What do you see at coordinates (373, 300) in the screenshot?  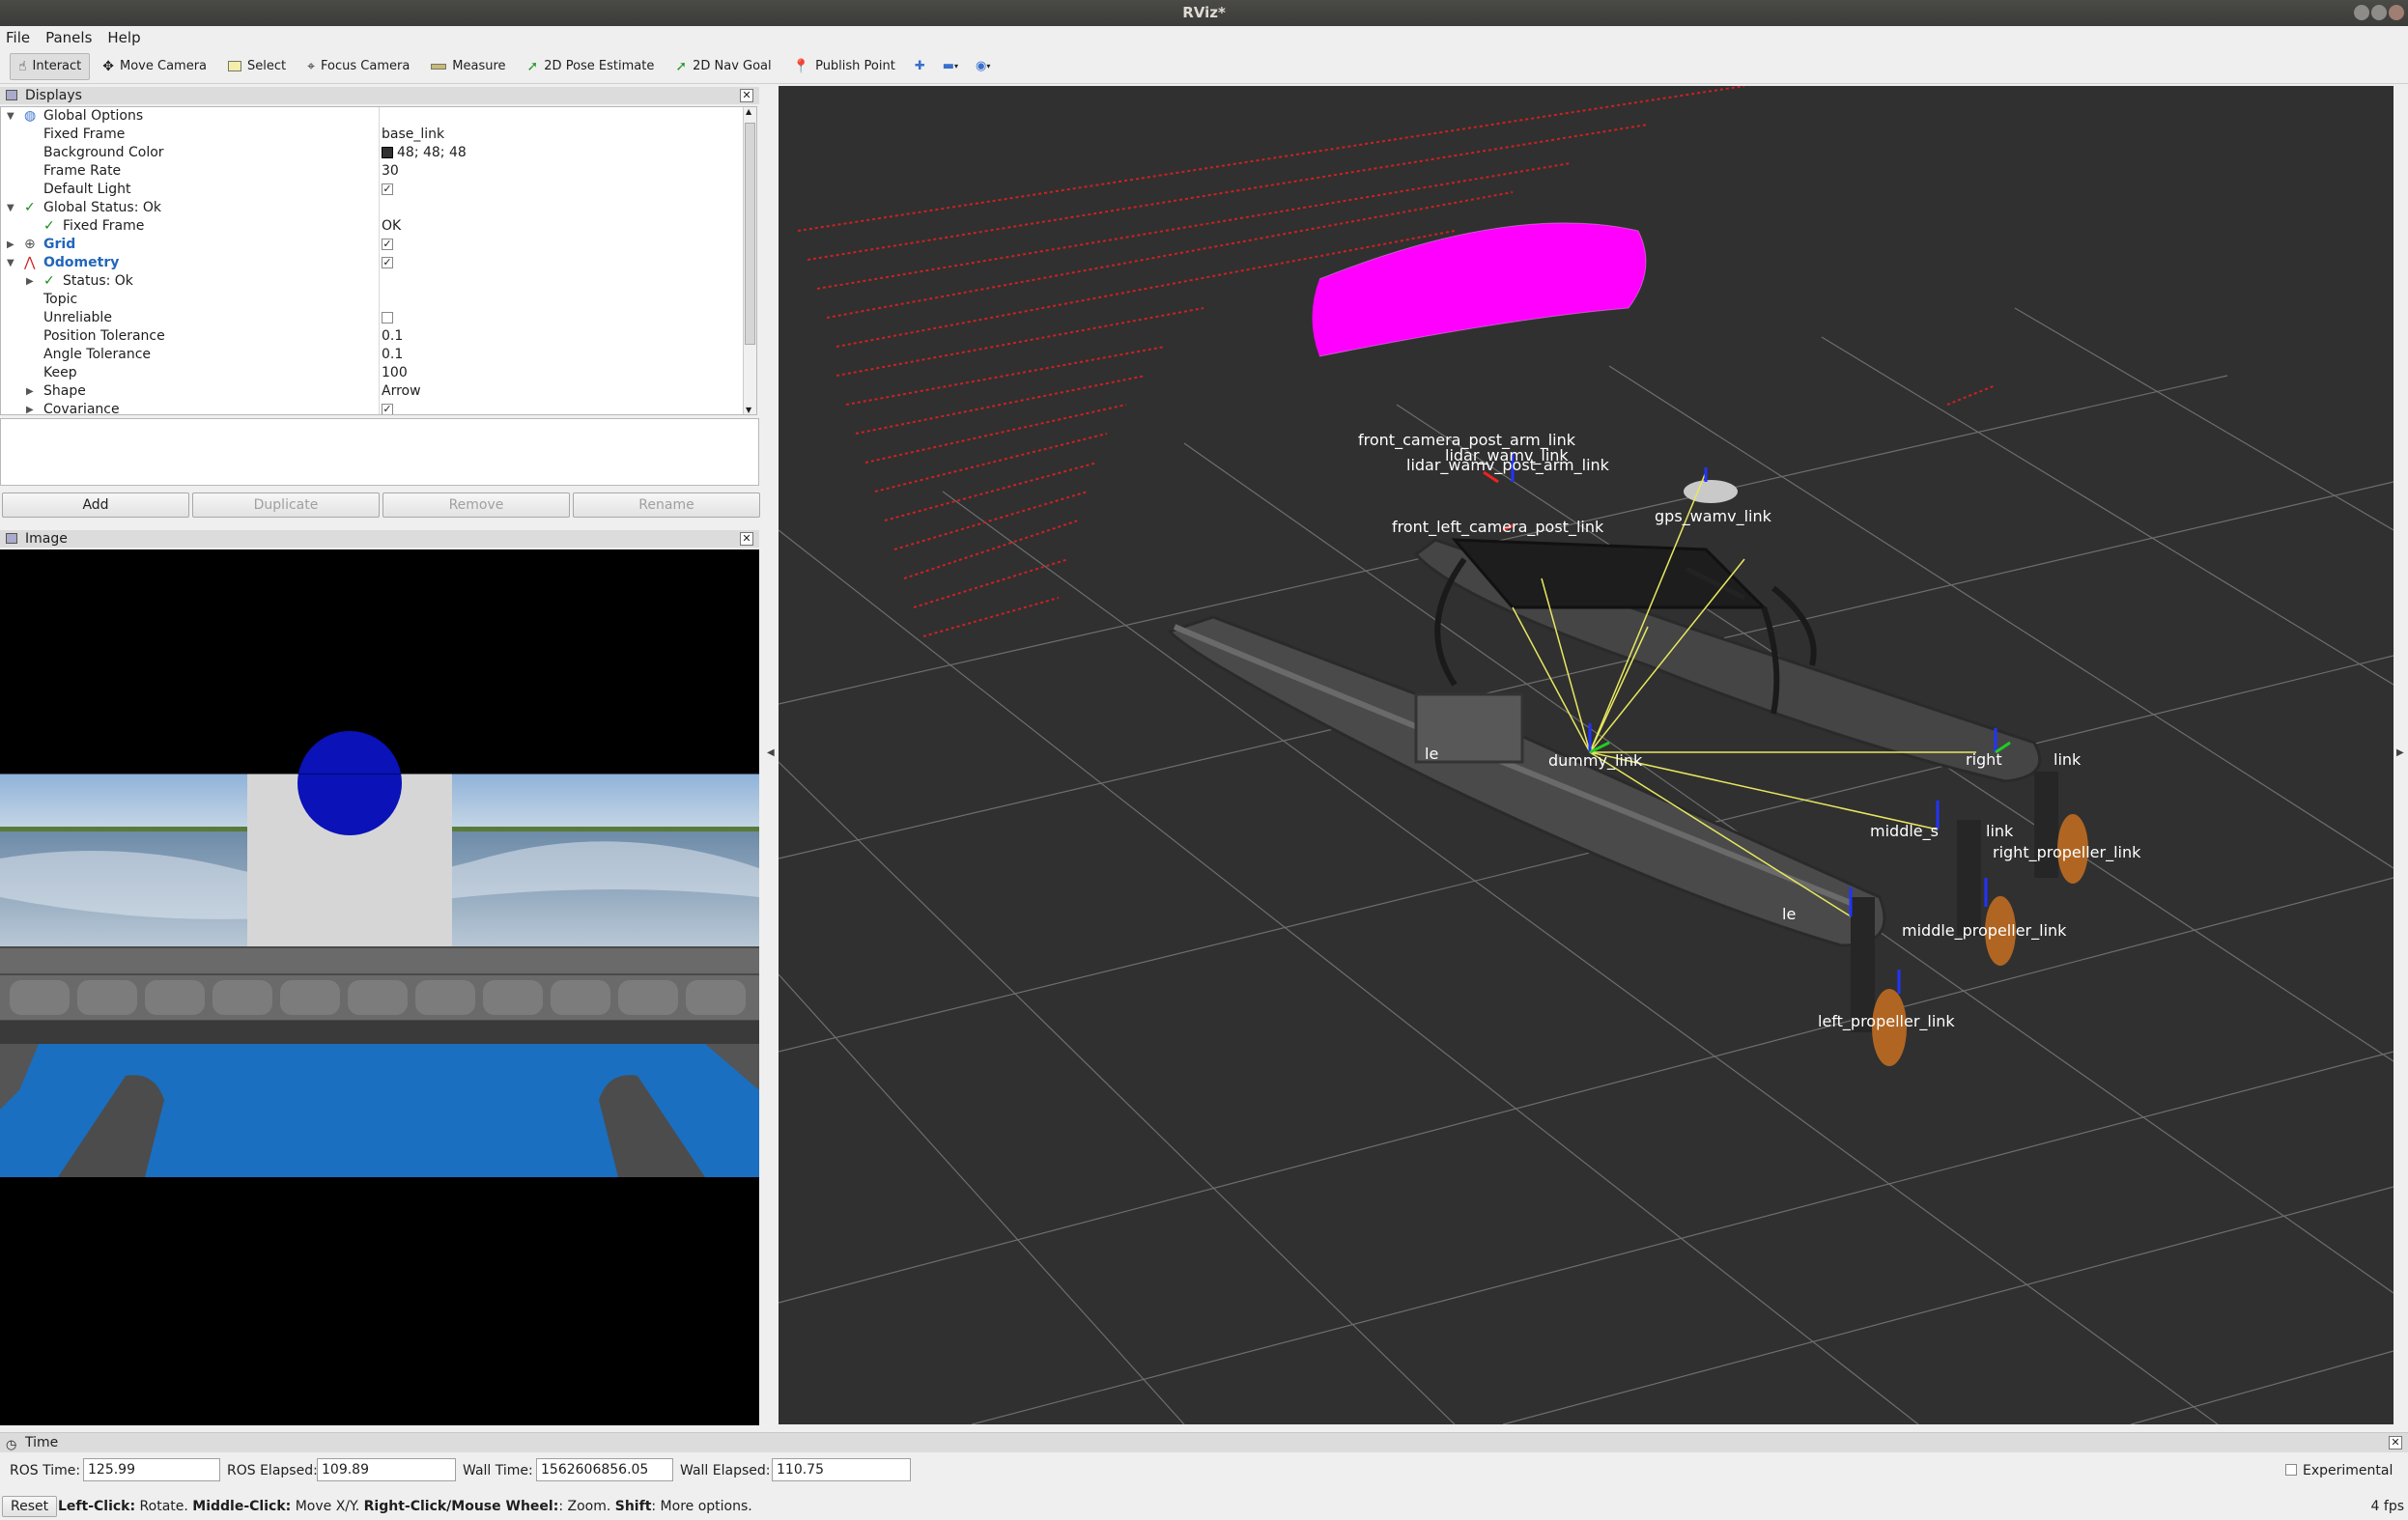 I see `tree-row-topic: Topic` at bounding box center [373, 300].